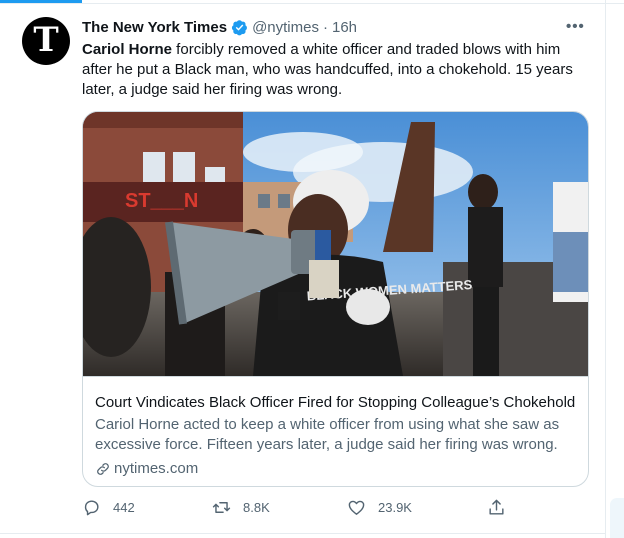 The image size is (624, 538). What do you see at coordinates (156, 468) in the screenshot?
I see `card-domain-text: nytimes.com` at bounding box center [156, 468].